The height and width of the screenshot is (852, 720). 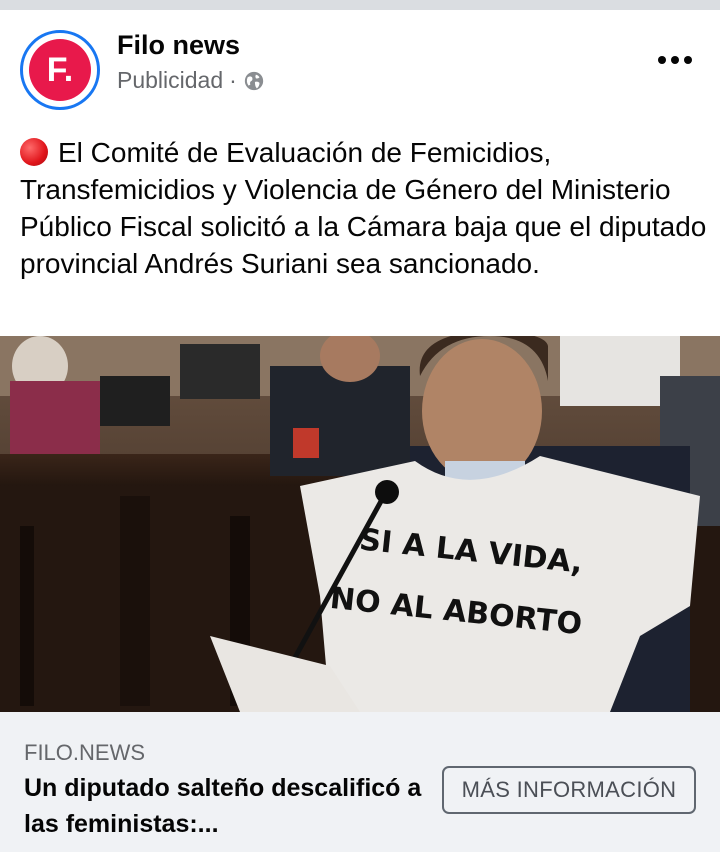 What do you see at coordinates (675, 60) in the screenshot?
I see `more-options-icon` at bounding box center [675, 60].